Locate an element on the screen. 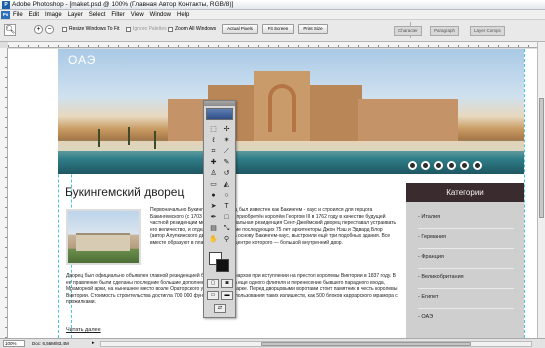 The image size is (545, 348). category-item: - Египет is located at coordinates (466, 299).